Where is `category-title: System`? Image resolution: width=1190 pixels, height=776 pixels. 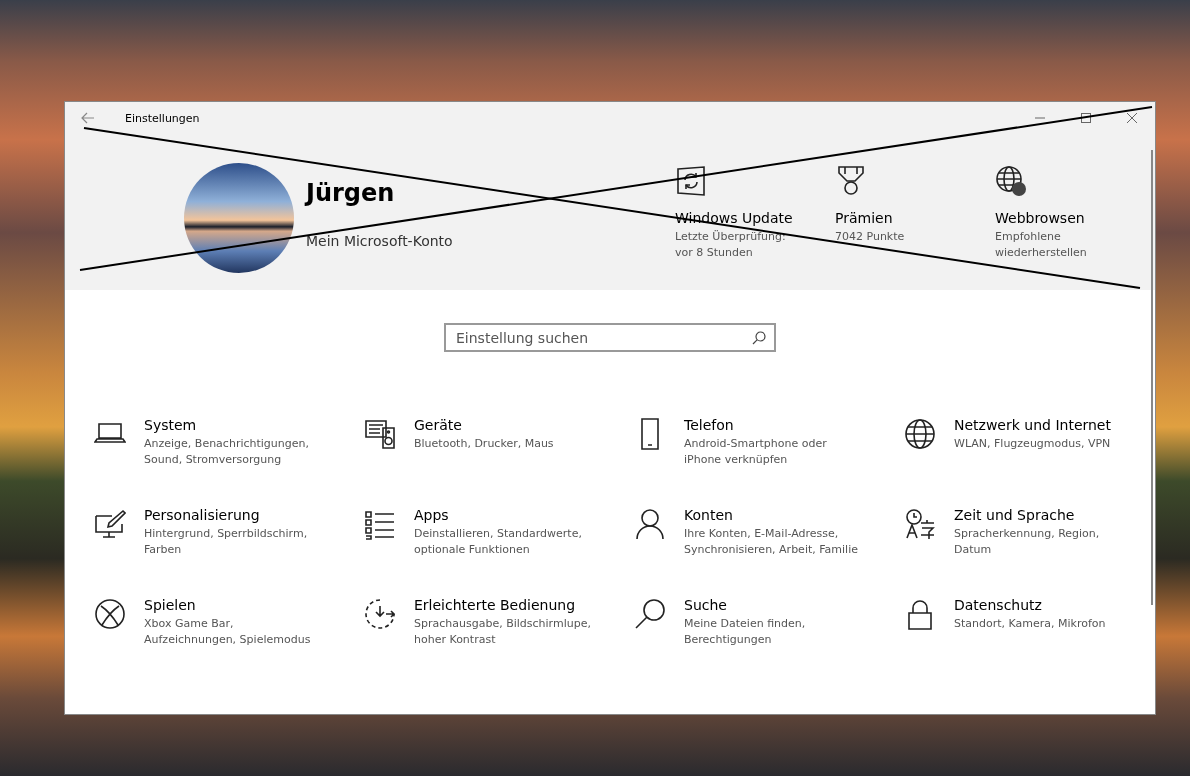 category-title: System is located at coordinates (226, 425).